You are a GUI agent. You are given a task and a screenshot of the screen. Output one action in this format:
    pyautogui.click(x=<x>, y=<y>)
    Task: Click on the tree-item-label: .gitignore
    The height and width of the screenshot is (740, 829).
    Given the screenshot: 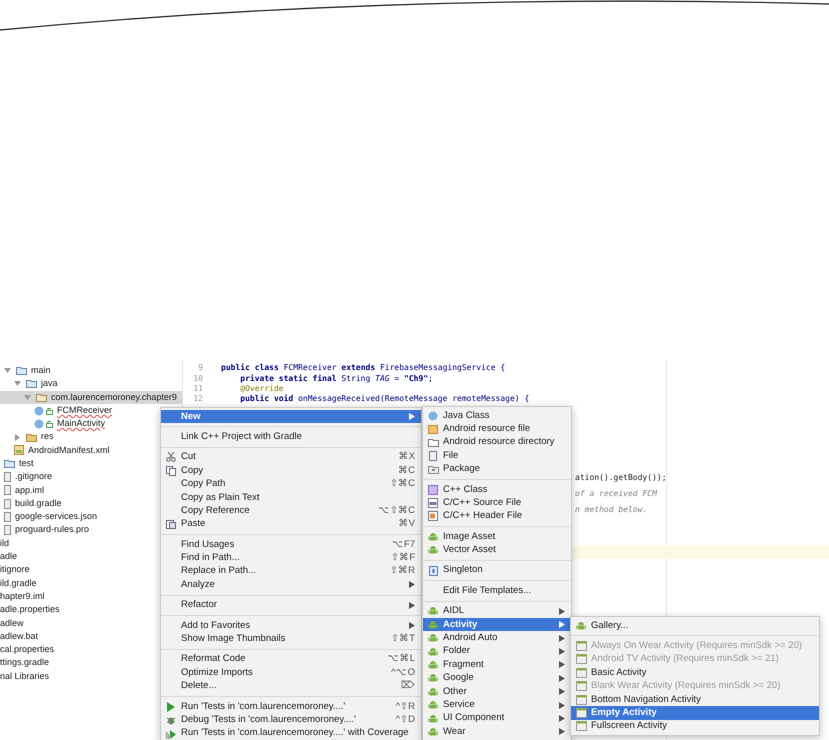 What is the action you would take?
    pyautogui.click(x=33, y=477)
    